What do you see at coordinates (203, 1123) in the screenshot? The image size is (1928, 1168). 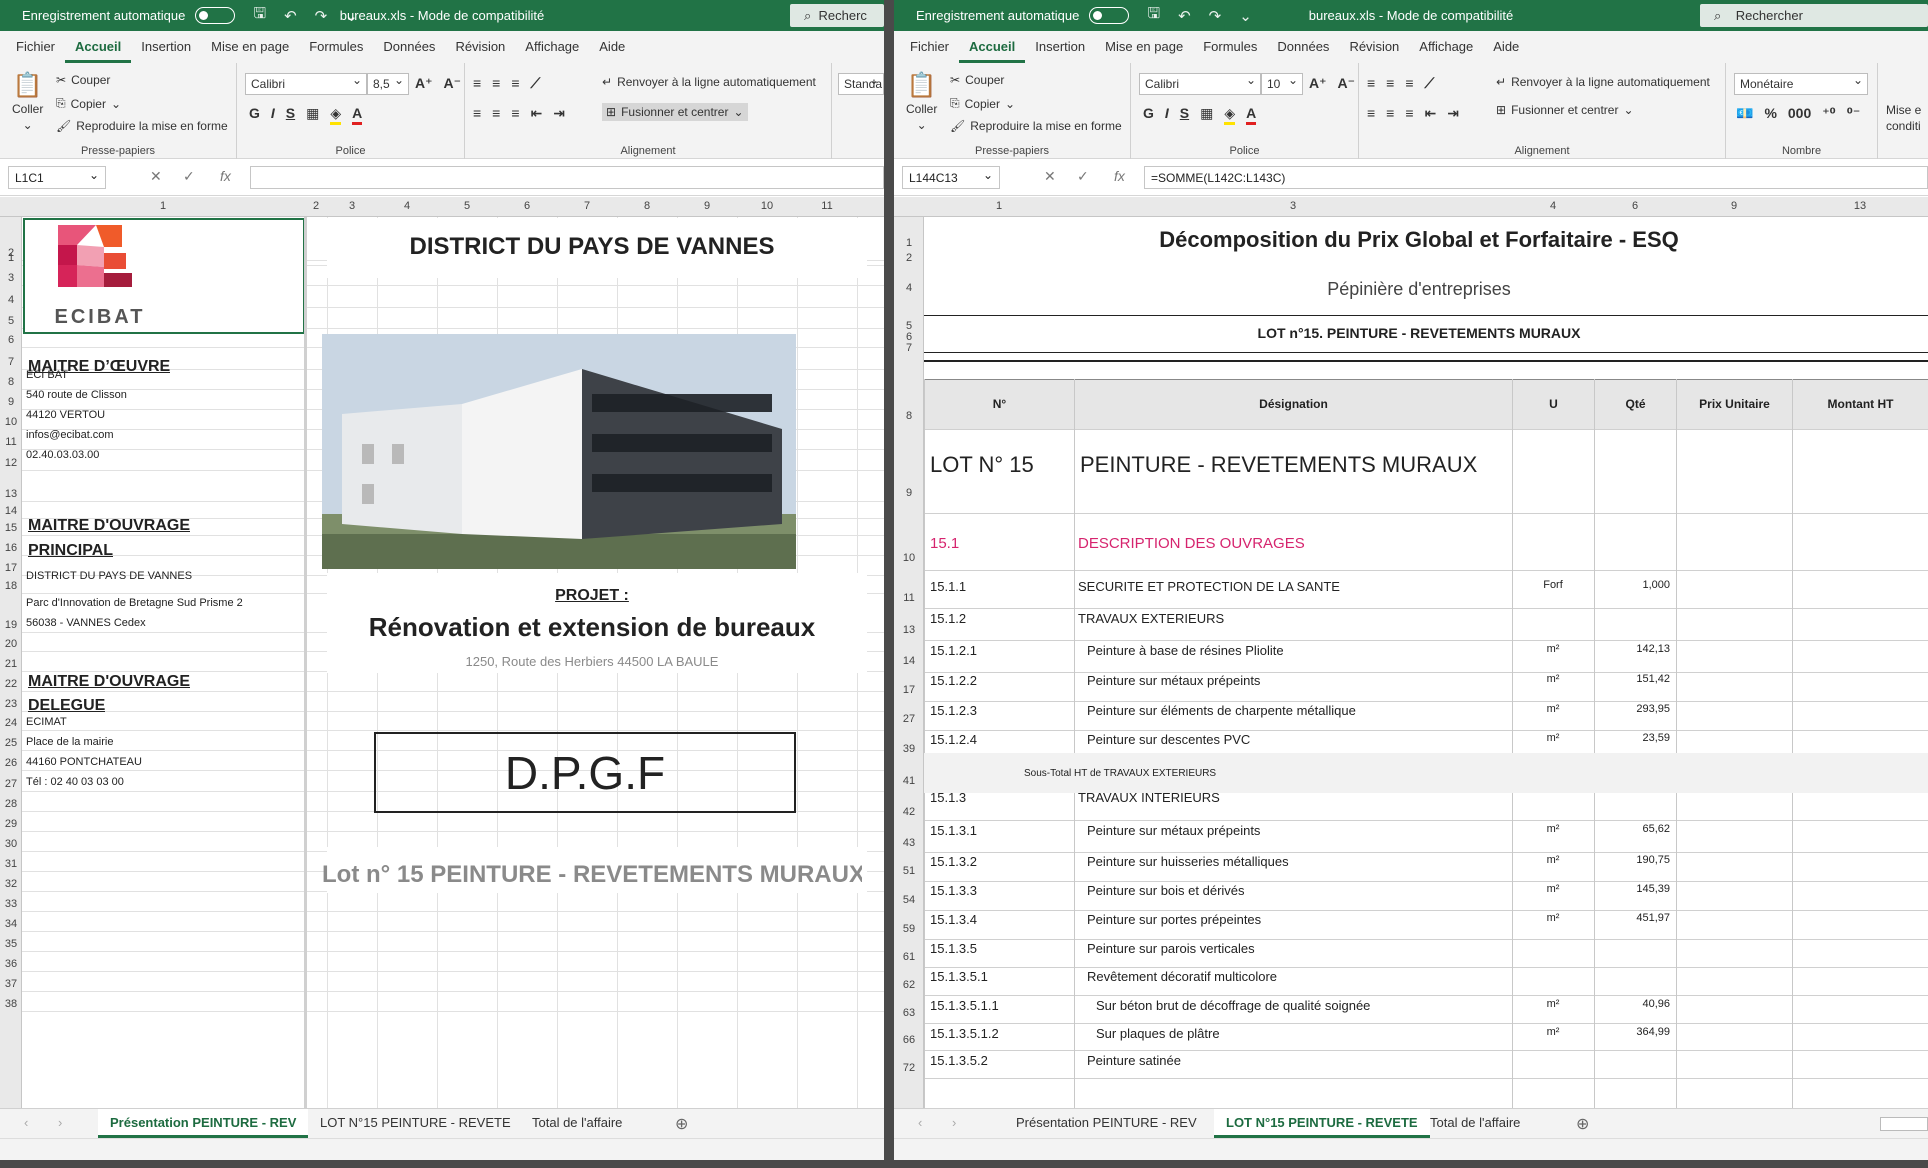 I see `sheet-tab-presentation: Présentation PEINTURE - REV` at bounding box center [203, 1123].